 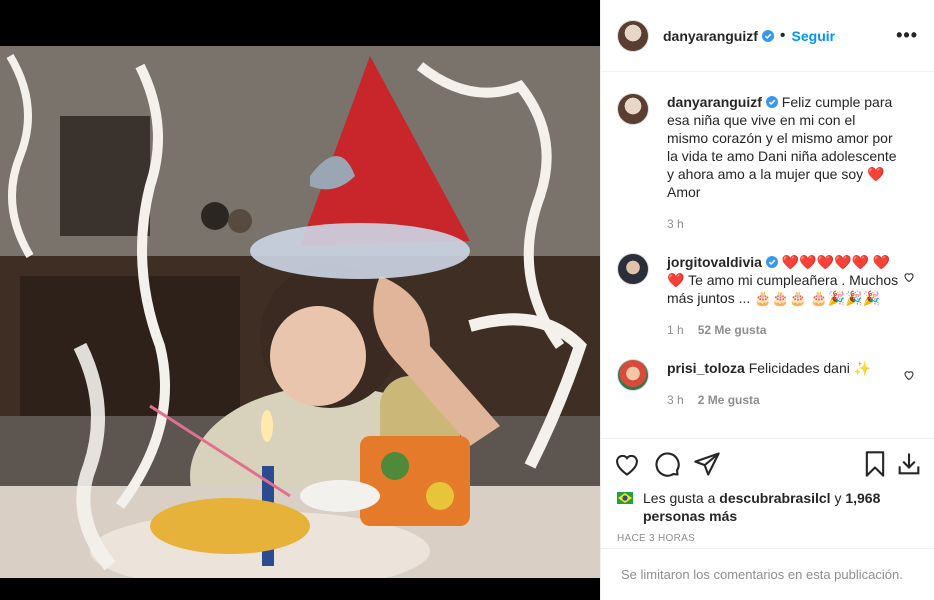 I want to click on brazil-flag-icon, so click(x=625, y=498).